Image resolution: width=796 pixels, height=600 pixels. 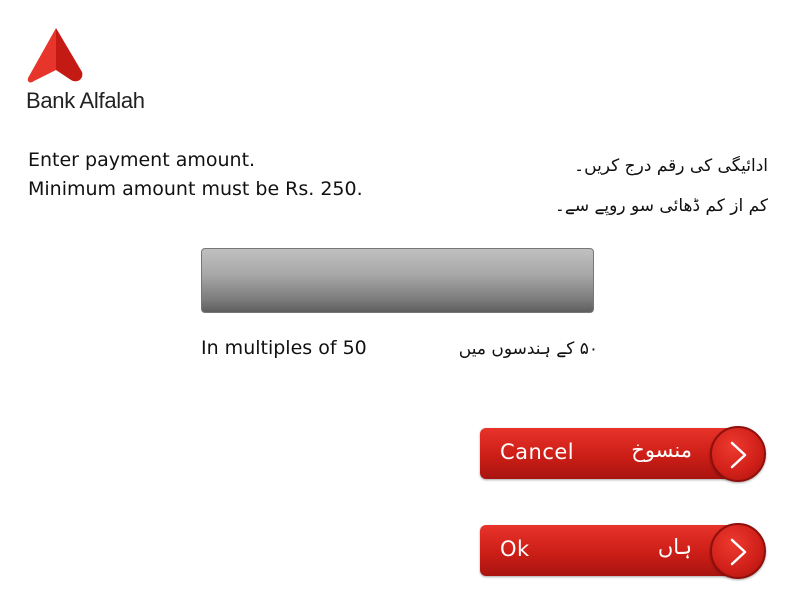 I want to click on cancel-label: Cancel, so click(x=537, y=452).